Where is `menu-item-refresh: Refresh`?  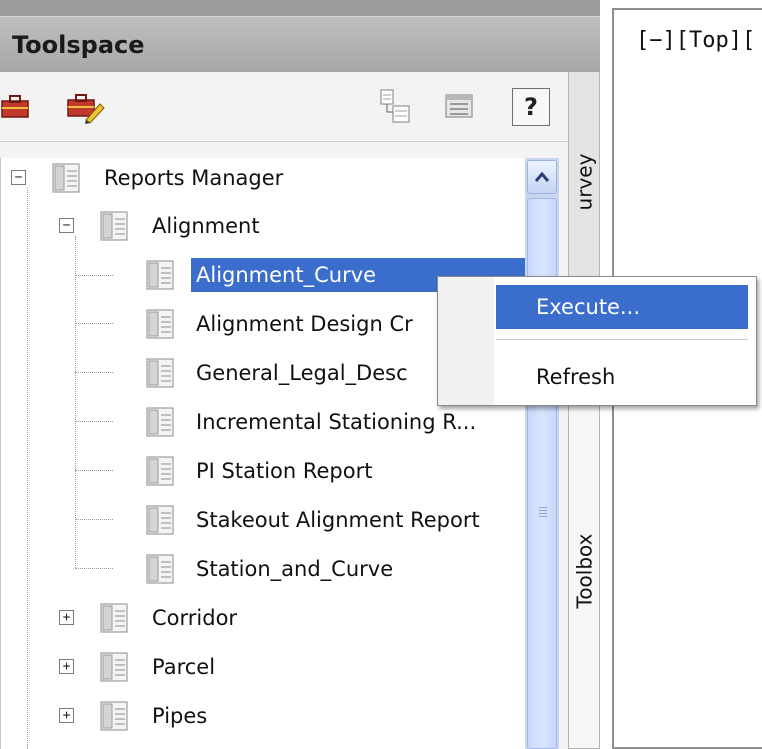
menu-item-refresh: Refresh is located at coordinates (555, 377).